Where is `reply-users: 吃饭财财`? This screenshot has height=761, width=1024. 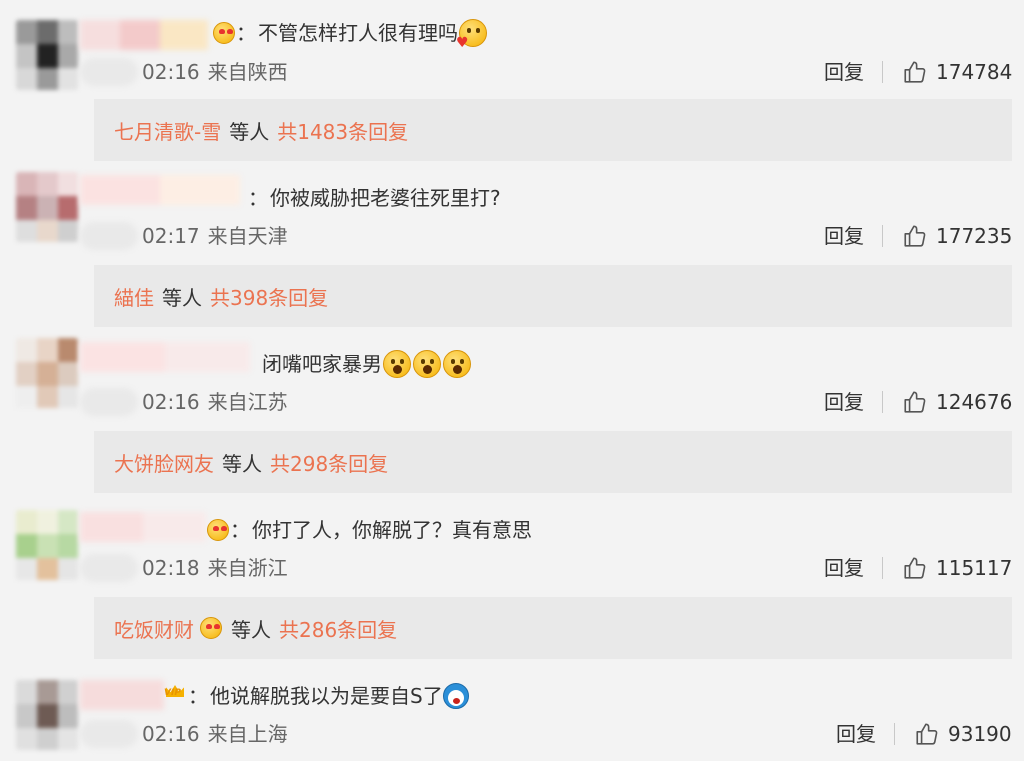 reply-users: 吃饭财财 is located at coordinates (154, 628).